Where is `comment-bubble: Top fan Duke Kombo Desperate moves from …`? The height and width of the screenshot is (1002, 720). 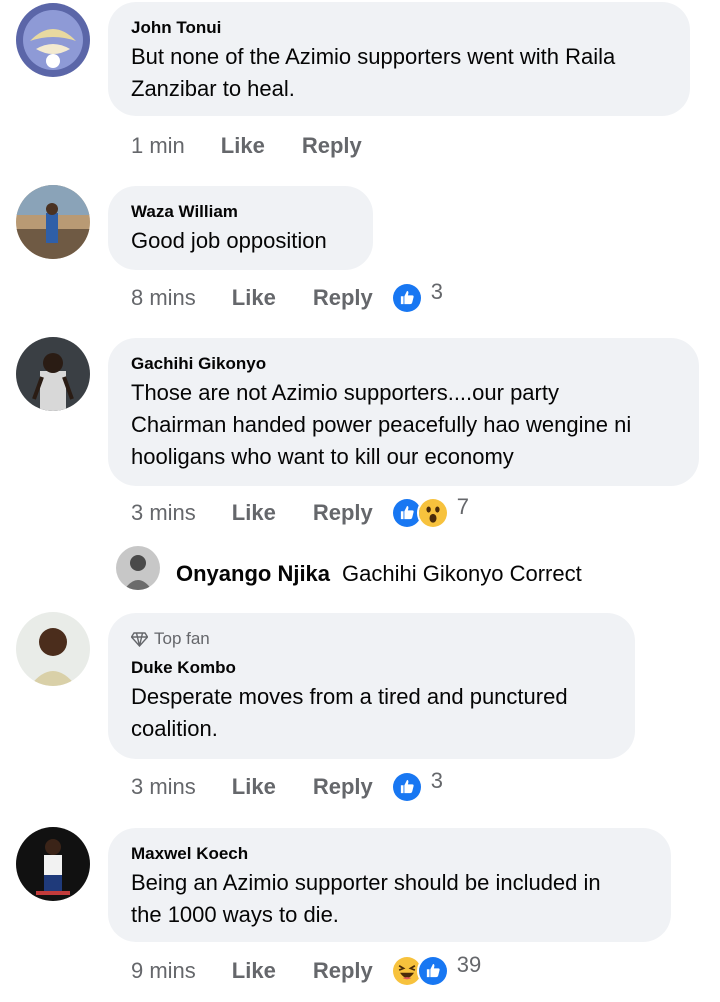 comment-bubble: Top fan Duke Kombo Desperate moves from … is located at coordinates (371, 686).